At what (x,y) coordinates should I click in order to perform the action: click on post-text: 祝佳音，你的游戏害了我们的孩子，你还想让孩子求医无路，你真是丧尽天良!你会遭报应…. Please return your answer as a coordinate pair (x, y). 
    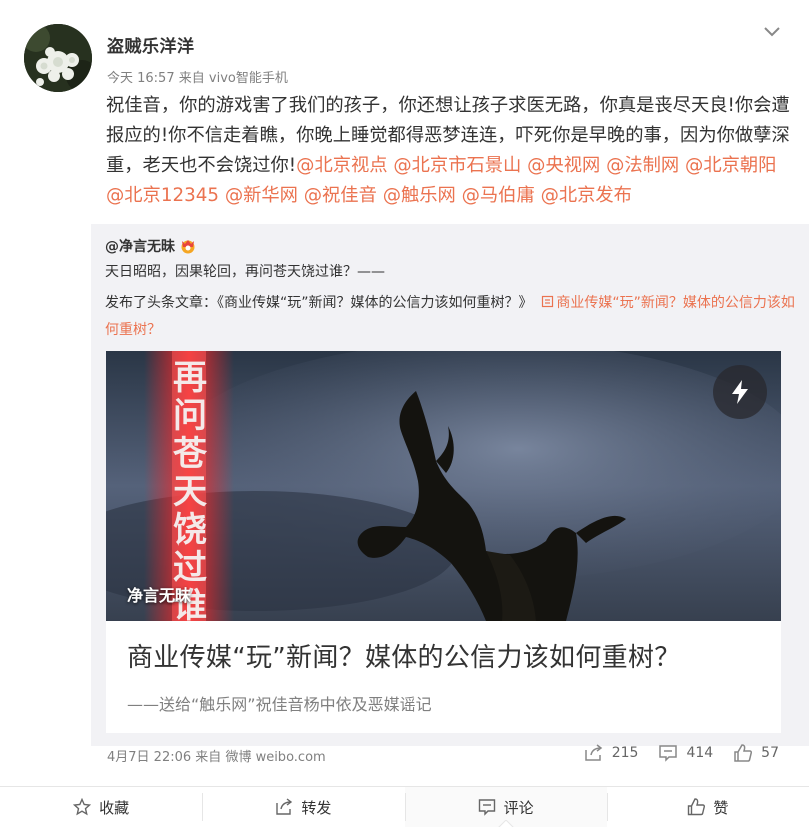
    Looking at the image, I should click on (448, 151).